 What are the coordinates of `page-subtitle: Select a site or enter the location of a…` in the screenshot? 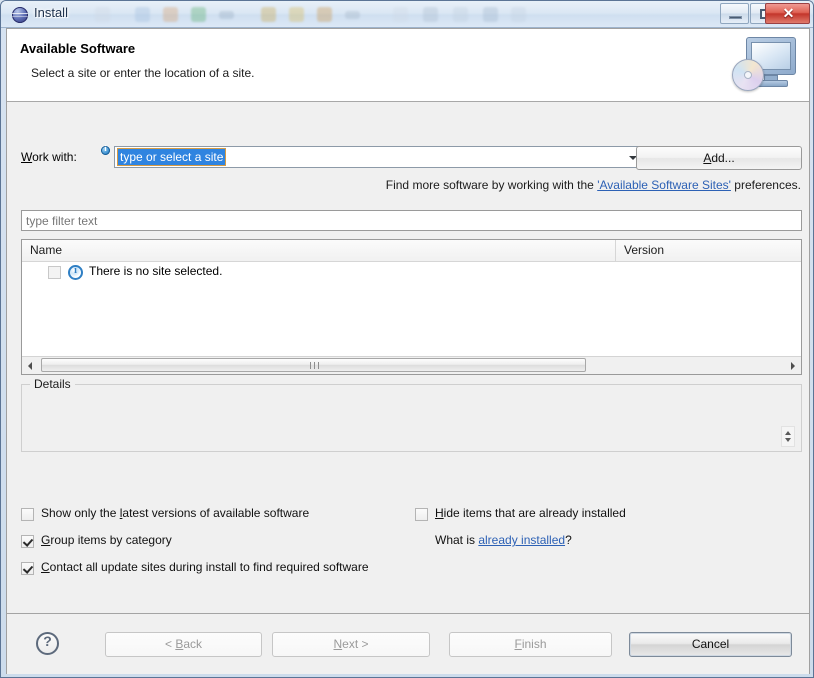 It's located at (143, 73).